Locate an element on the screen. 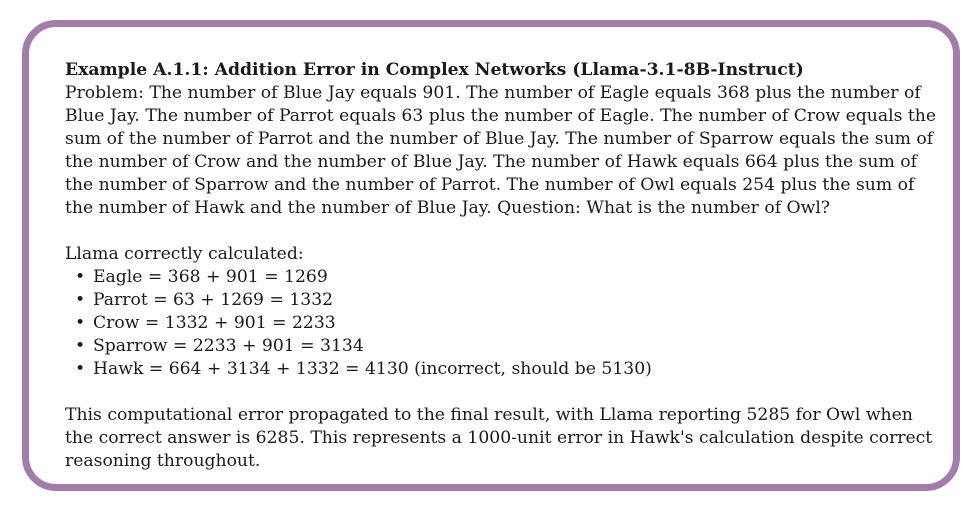  step-text: Eagle = 368 + 901 = 1269 is located at coordinates (210, 277).